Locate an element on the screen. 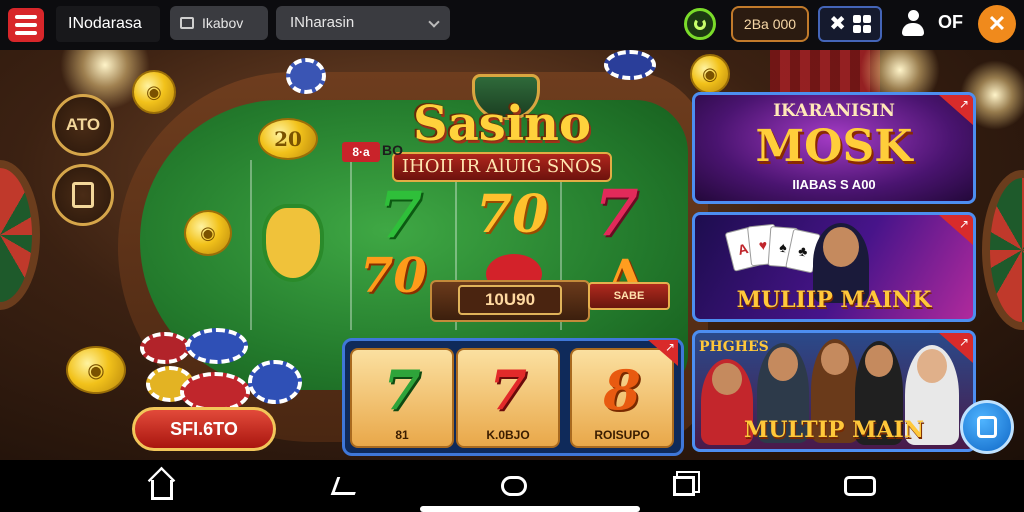 This screenshot has width=1024, height=512. tools-button: ✖ is located at coordinates (850, 24).